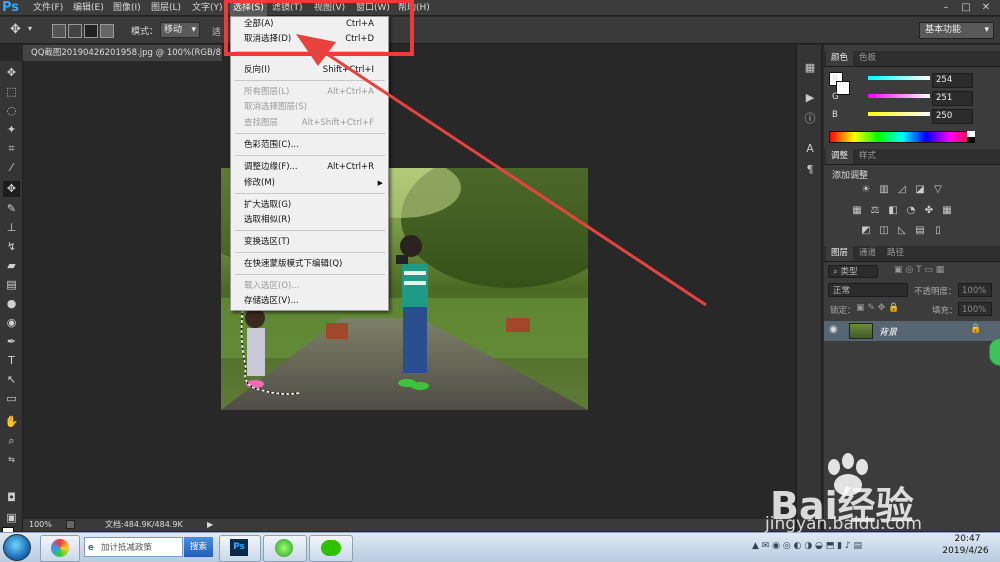  What do you see at coordinates (848, 474) in the screenshot?
I see `paw-print-icon` at bounding box center [848, 474].